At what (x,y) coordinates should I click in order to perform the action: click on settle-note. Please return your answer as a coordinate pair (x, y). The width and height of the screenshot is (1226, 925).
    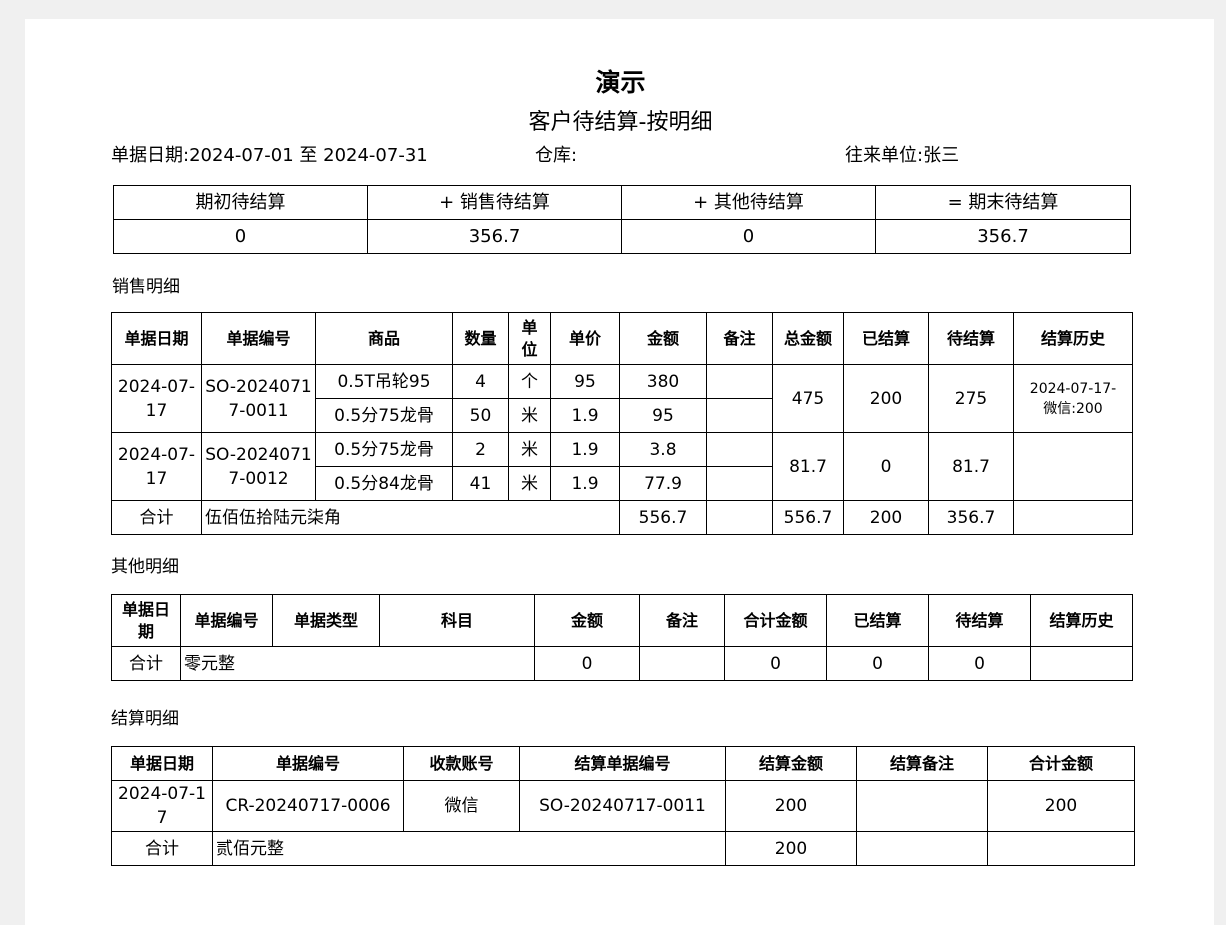
    Looking at the image, I should click on (922, 806).